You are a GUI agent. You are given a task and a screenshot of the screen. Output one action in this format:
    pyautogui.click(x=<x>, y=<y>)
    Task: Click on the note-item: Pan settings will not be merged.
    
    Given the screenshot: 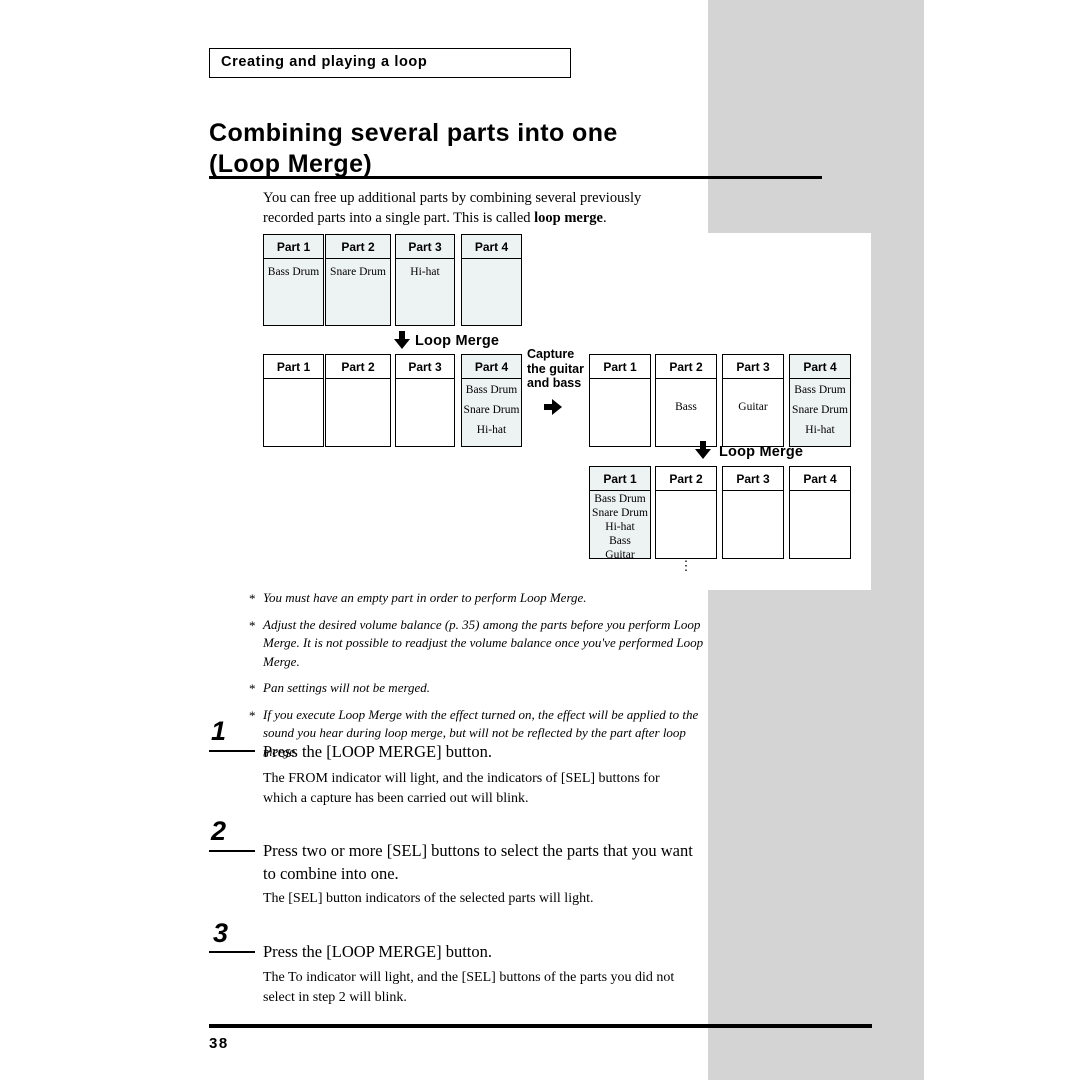 What is the action you would take?
    pyautogui.click(x=479, y=688)
    